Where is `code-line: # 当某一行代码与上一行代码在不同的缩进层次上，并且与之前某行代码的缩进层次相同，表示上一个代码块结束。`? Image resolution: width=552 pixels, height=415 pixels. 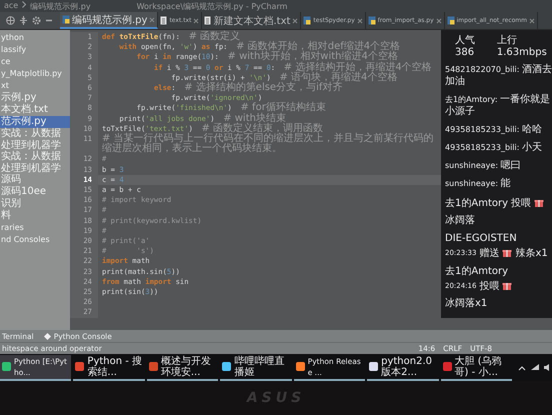
code-line: # 当某一行代码与上一行代码在不同的缩进层次上，并且与之前某行代码的缩进层次相同，表示上一个代码块结束。 is located at coordinates (268, 144).